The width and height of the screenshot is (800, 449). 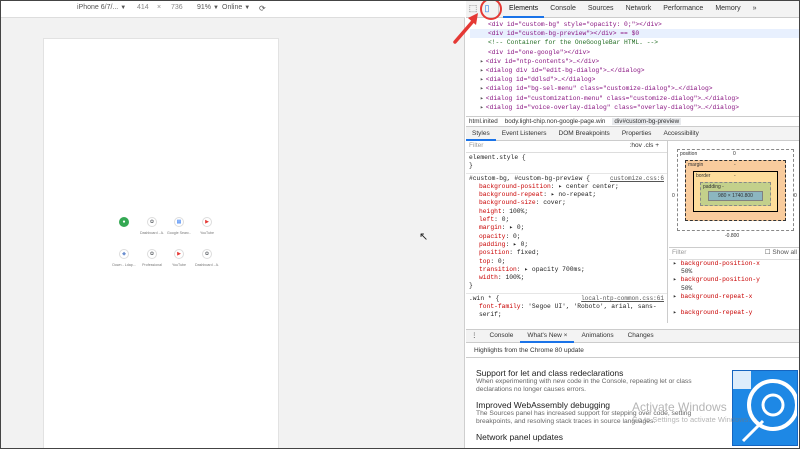 I want to click on computed-property-value: 50%, so click(x=687, y=272).